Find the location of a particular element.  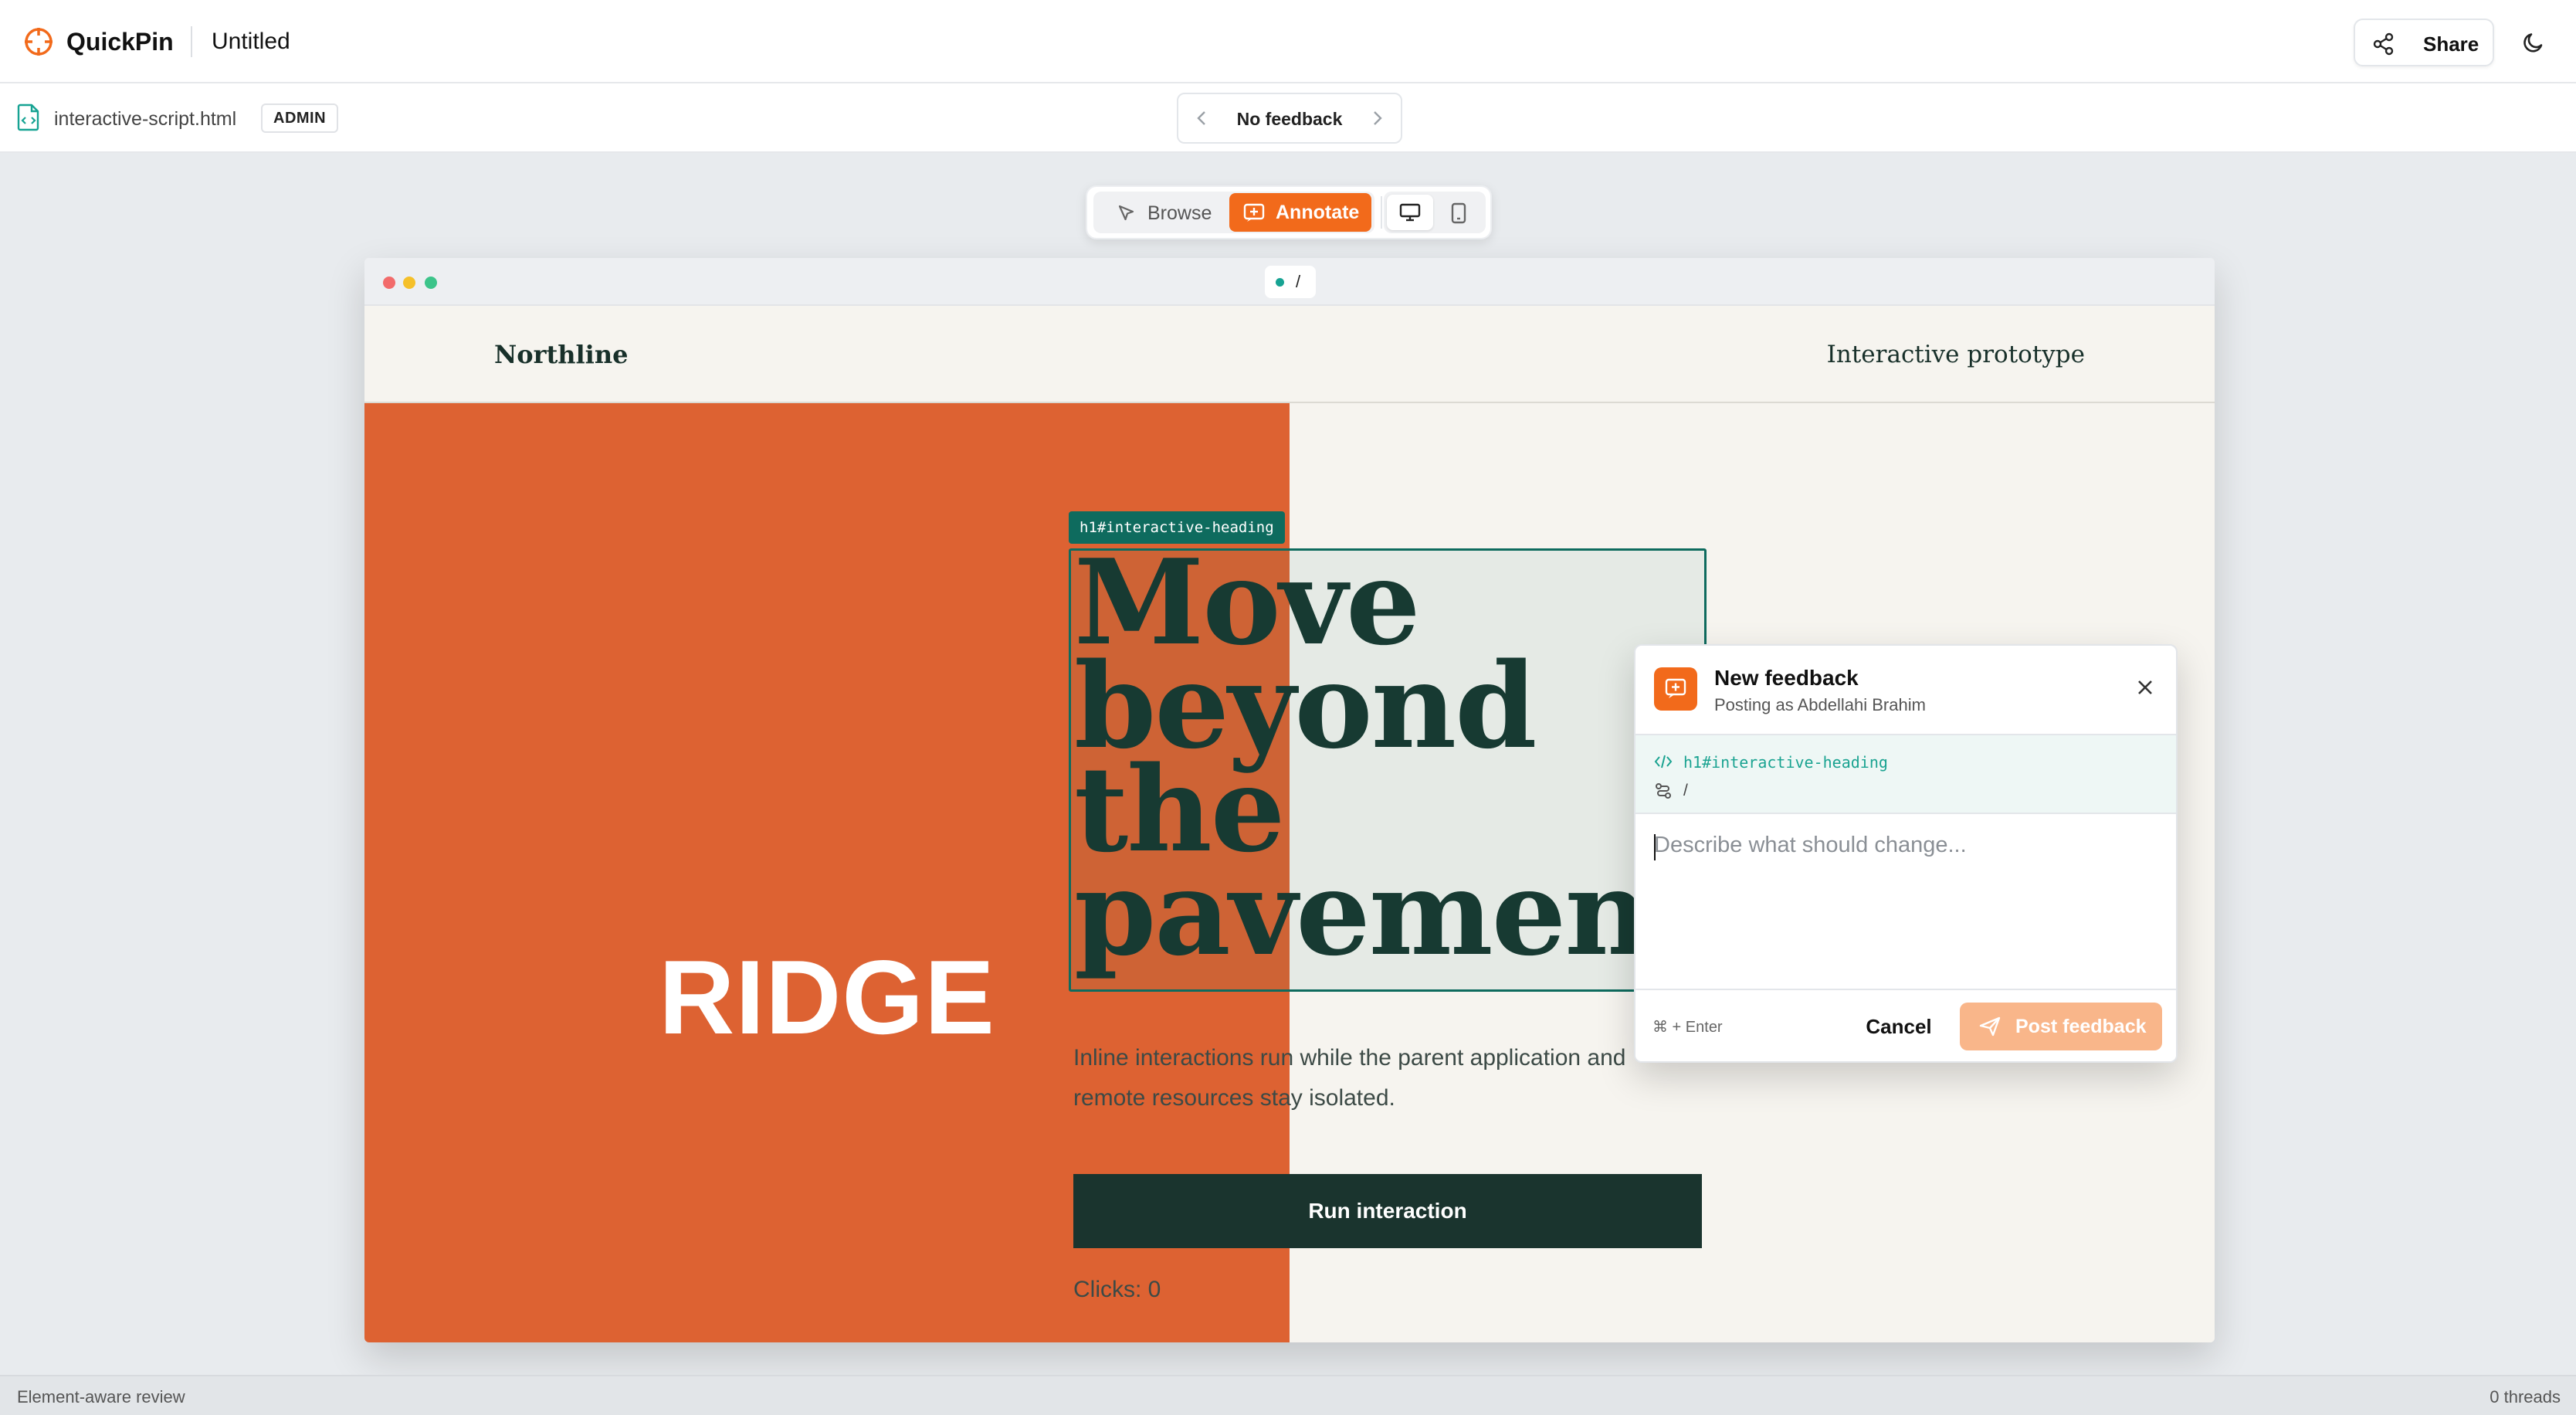

site-header: Northline Interactive prototype is located at coordinates (1289, 354).